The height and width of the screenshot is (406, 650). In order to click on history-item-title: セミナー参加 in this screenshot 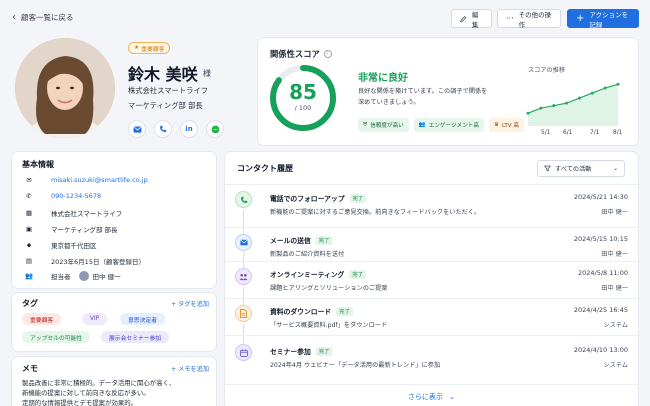, I will do `click(290, 352)`.